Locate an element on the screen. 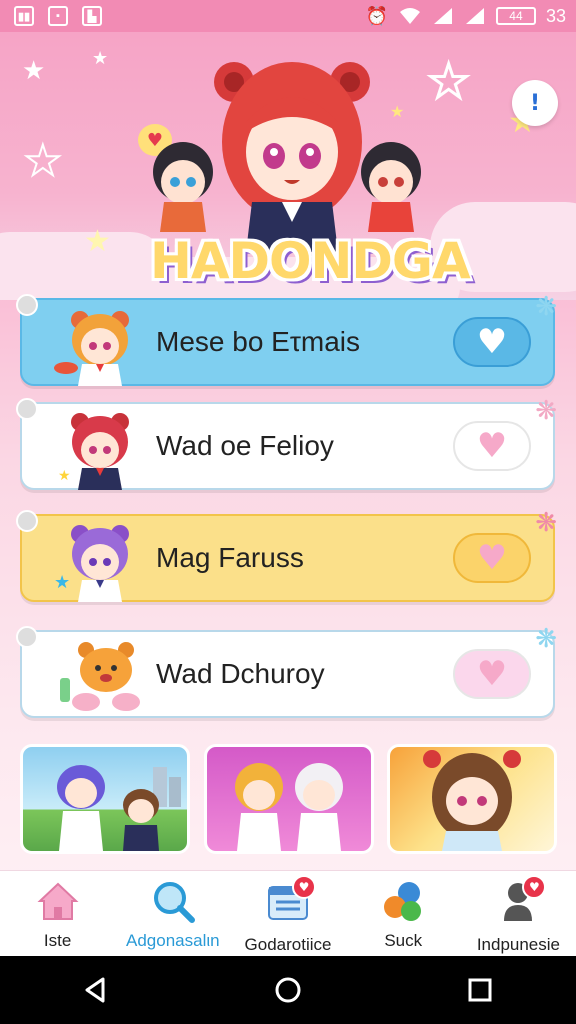  list-item-label: Wad Dchuroy is located at coordinates (240, 673).